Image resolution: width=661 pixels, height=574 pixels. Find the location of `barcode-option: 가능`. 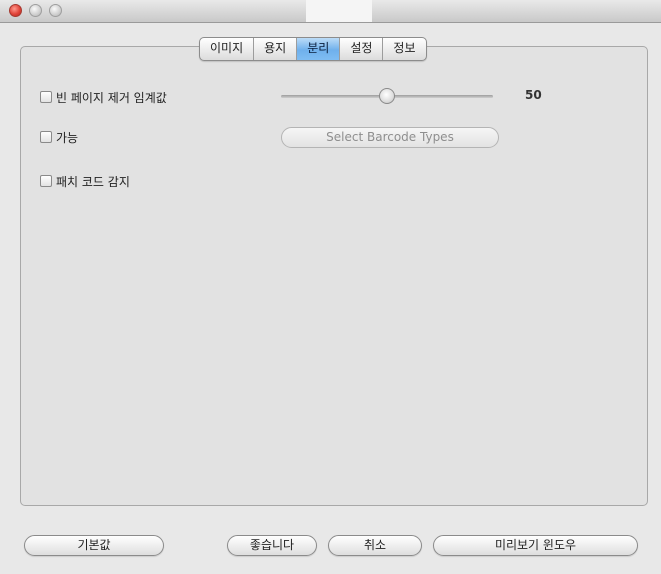

barcode-option: 가능 is located at coordinates (59, 137).